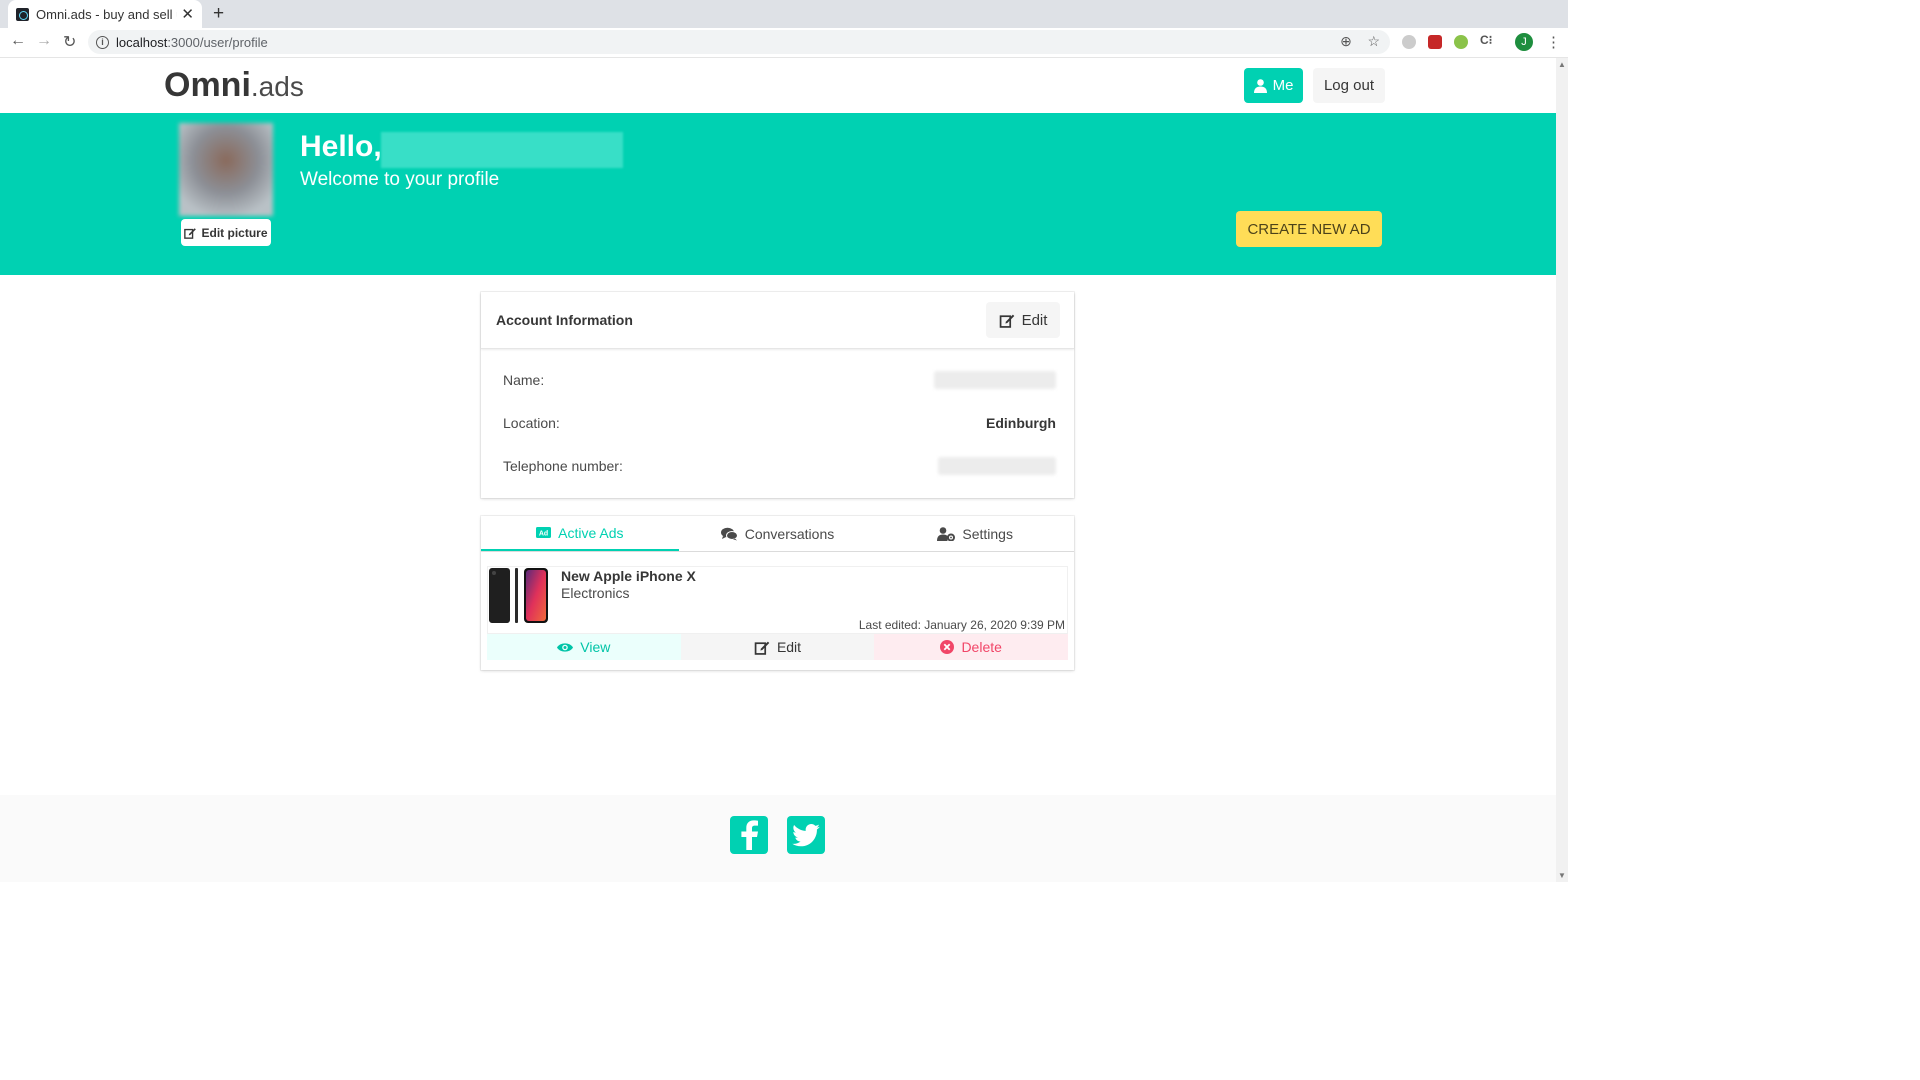 This screenshot has width=1920, height=1080. I want to click on browser-profile-avatar: J, so click(1524, 42).